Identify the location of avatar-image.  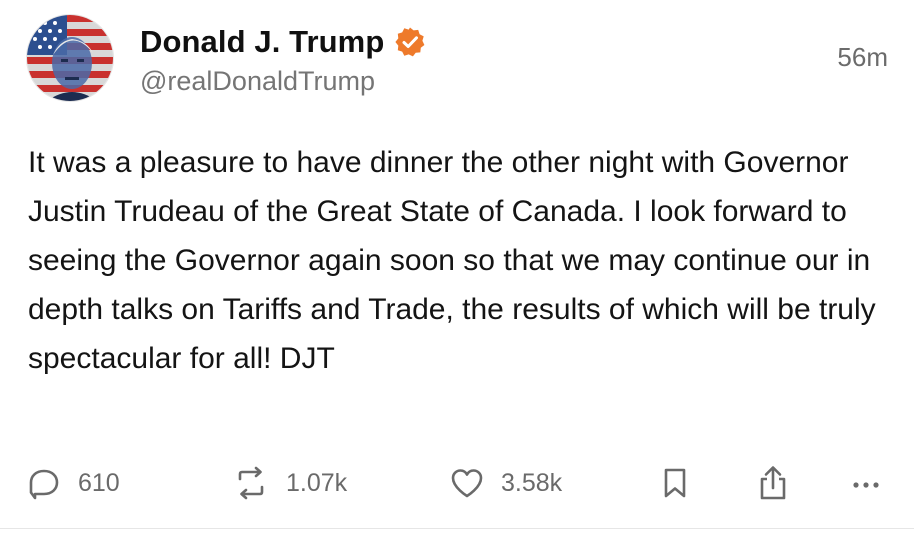
(70, 58).